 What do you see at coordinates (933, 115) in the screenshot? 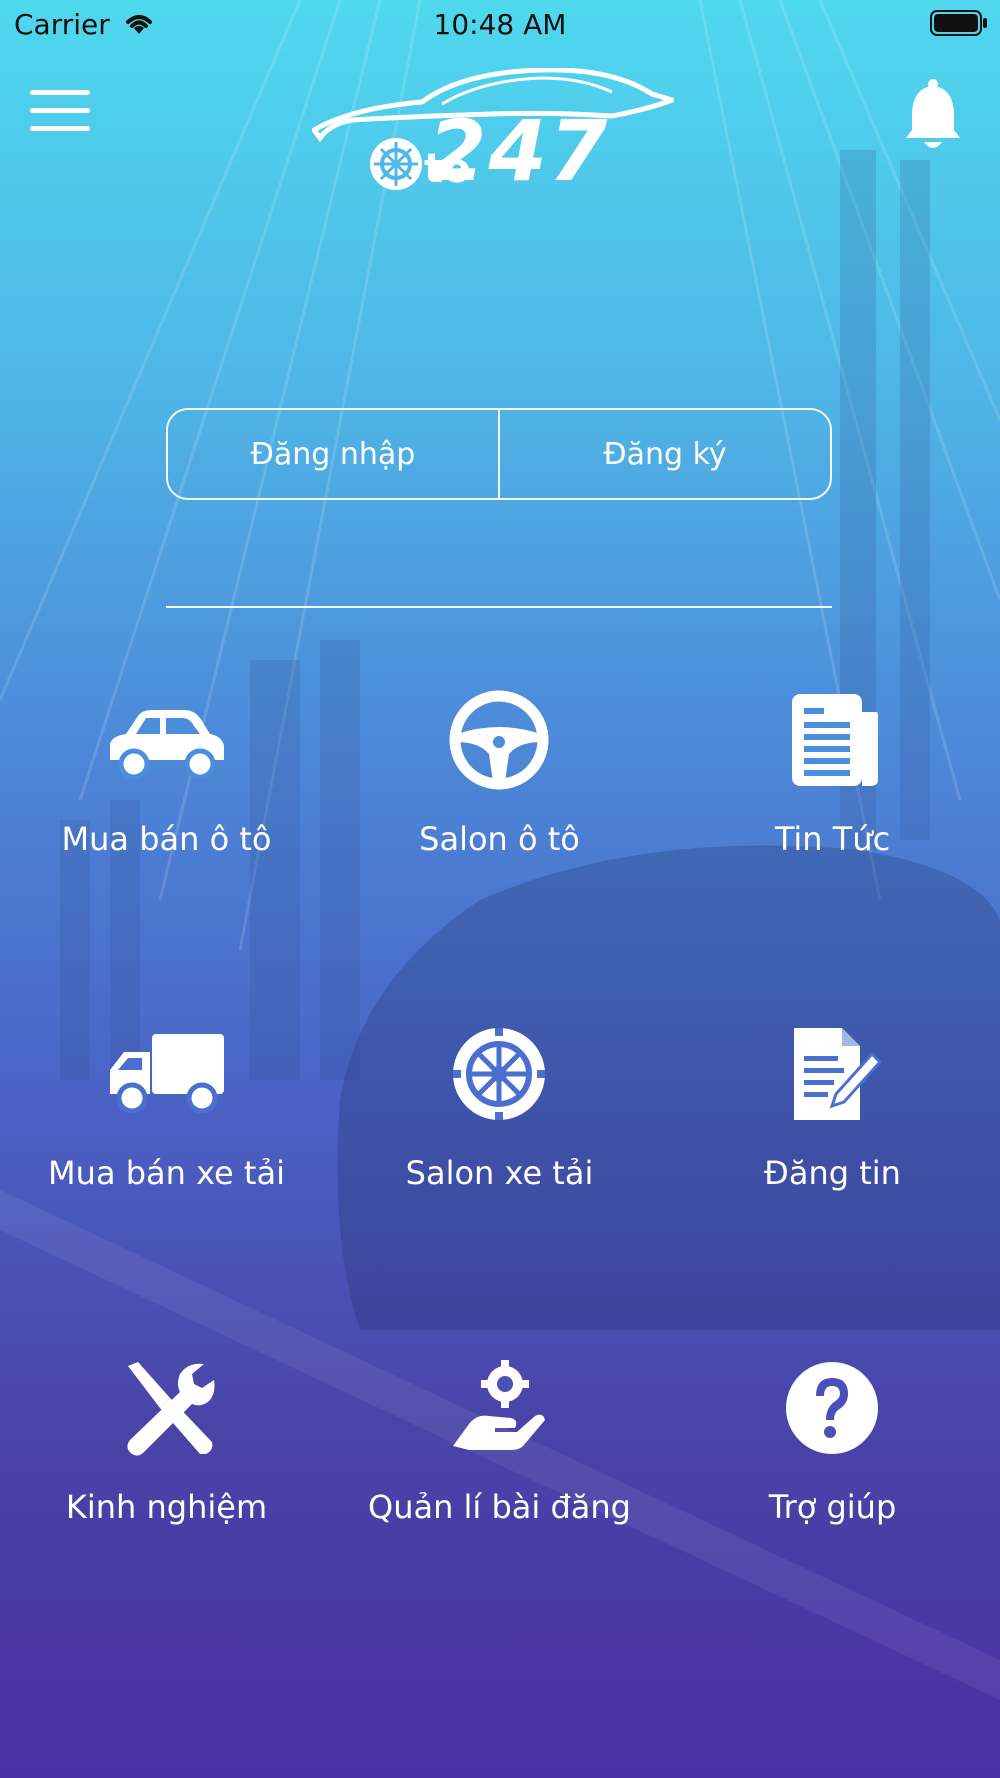
I see `bell-icon` at bounding box center [933, 115].